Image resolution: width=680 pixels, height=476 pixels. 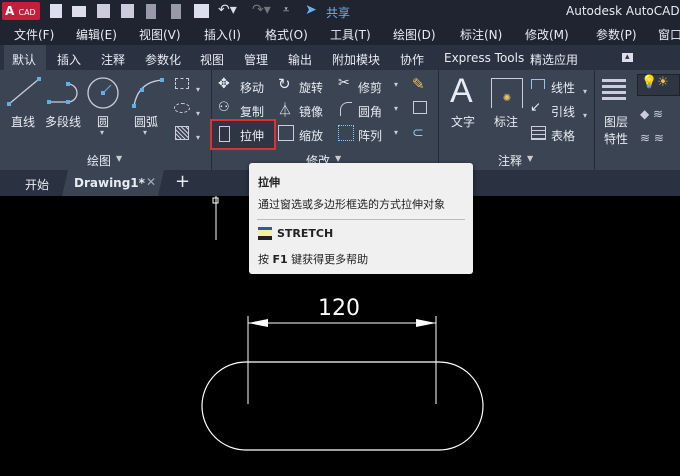 What do you see at coordinates (286, 133) in the screenshot?
I see `scale-icon` at bounding box center [286, 133].